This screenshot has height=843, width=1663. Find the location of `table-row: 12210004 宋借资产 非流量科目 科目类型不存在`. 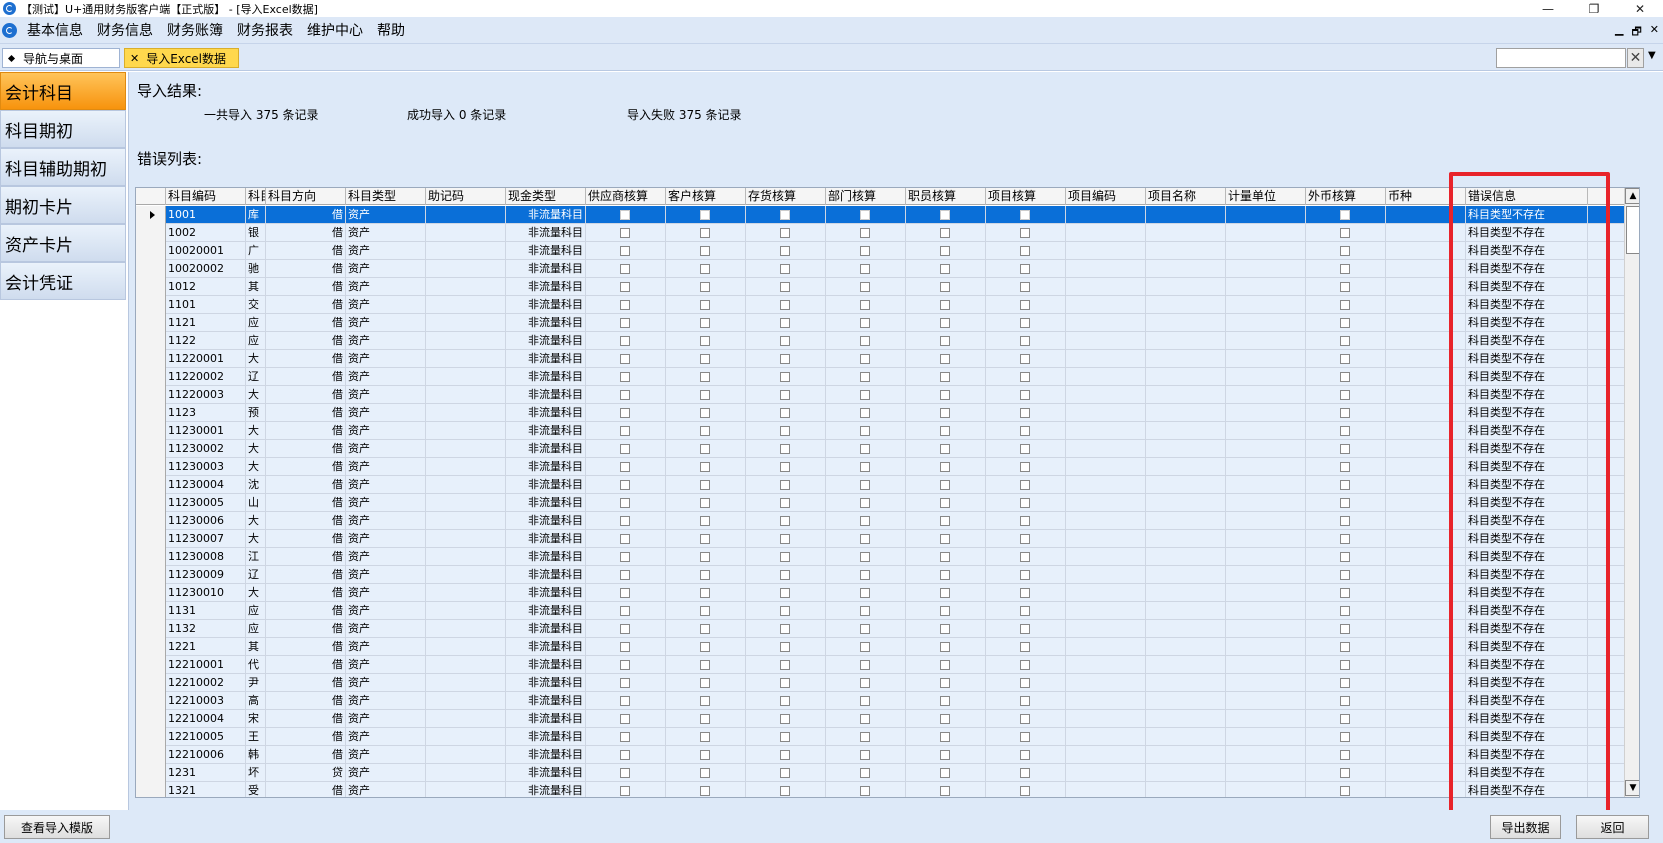

table-row: 12210004 宋借资产 非流量科目 科目类型不存在 is located at coordinates (880, 719).